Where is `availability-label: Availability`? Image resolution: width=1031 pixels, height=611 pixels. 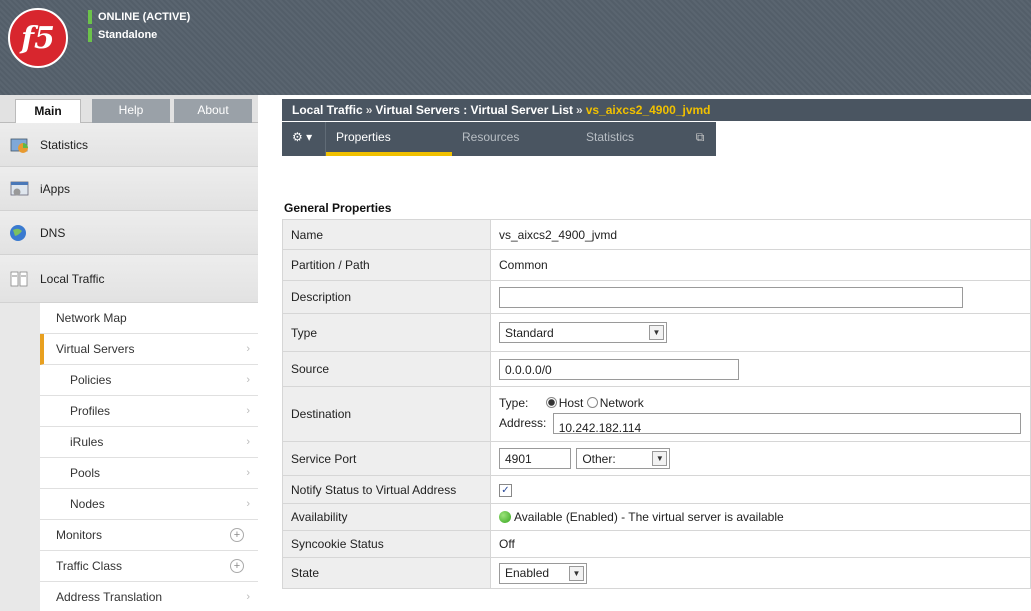 availability-label: Availability is located at coordinates (386, 517).